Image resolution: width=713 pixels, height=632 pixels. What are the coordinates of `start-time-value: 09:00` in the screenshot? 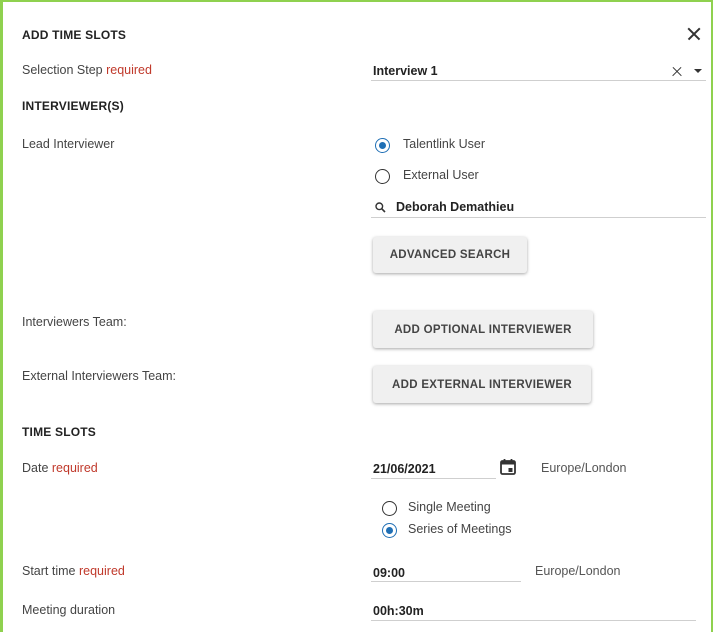 It's located at (389, 573).